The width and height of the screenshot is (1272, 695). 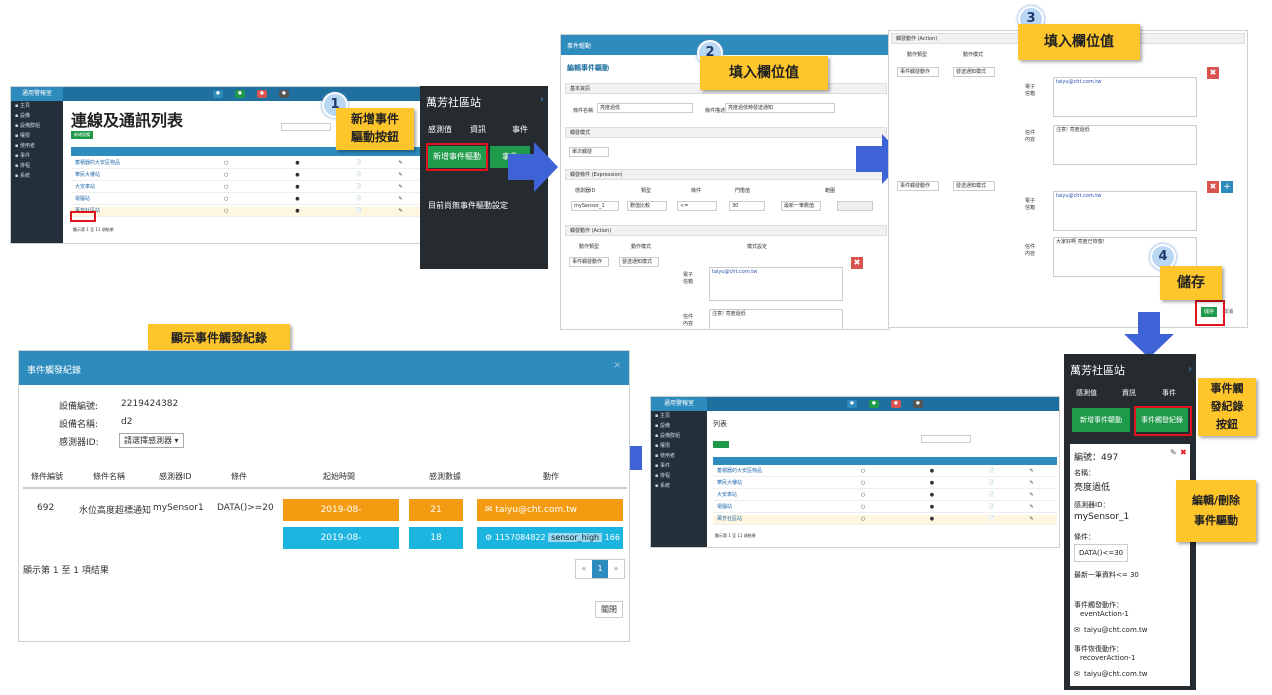 What do you see at coordinates (609, 609) in the screenshot?
I see `close-button: 關閉` at bounding box center [609, 609].